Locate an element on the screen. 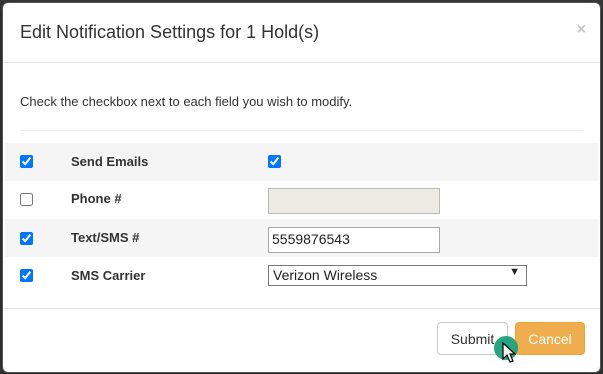  send-emails-label: Send Emails is located at coordinates (110, 161).